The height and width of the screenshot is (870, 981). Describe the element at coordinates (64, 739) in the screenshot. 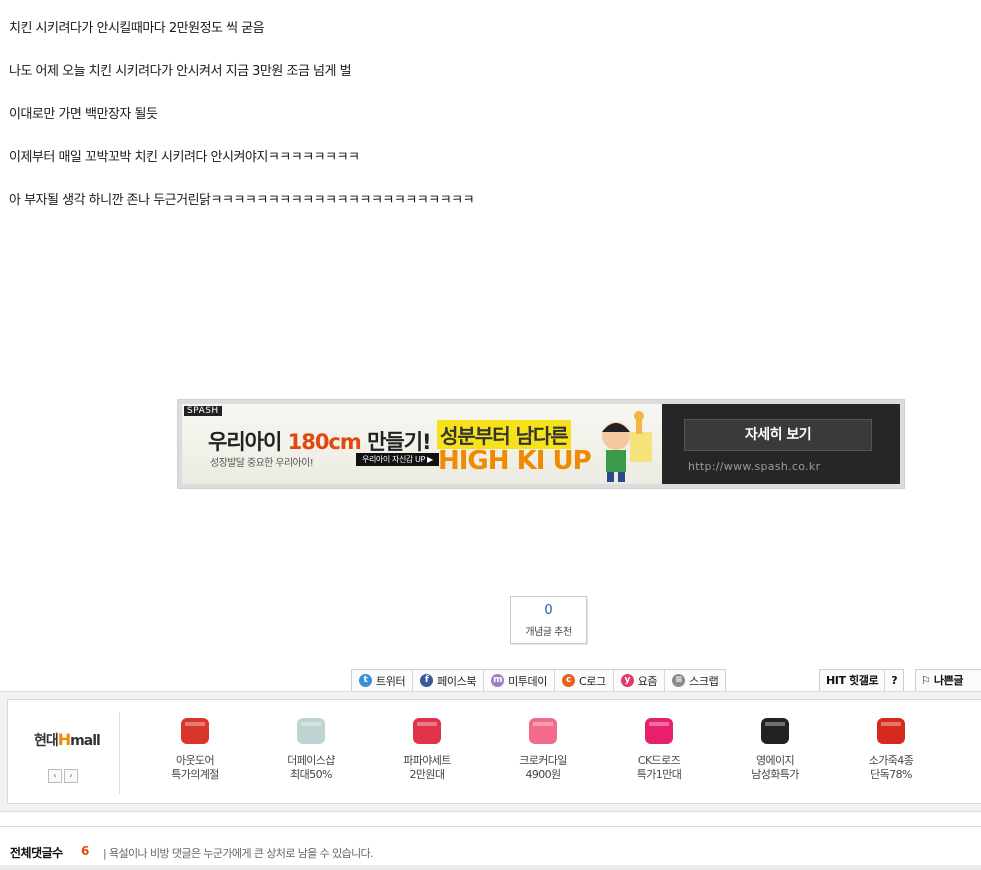

I see `brand-part: H` at that location.